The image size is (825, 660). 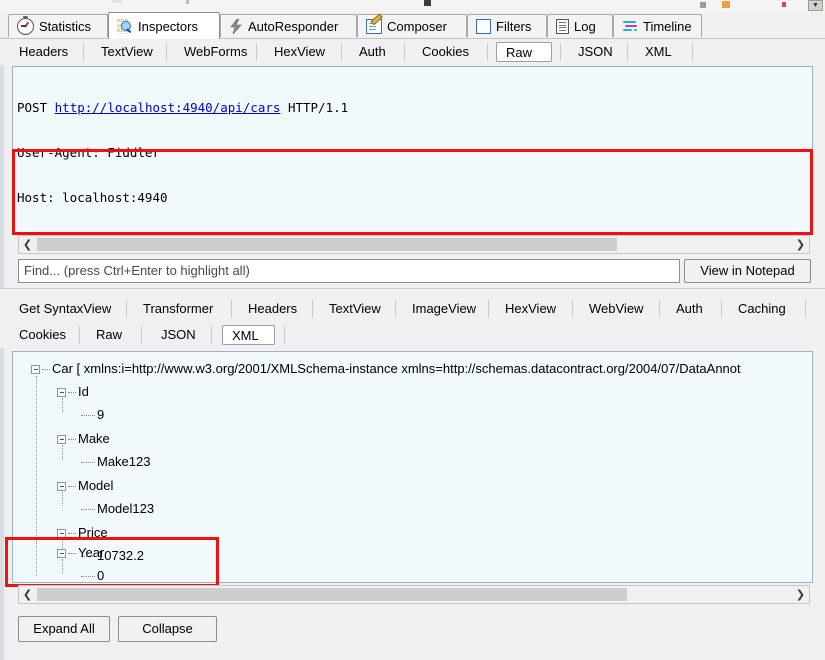 I want to click on tab-autoresponder-label: AutoResponder, so click(x=293, y=26).